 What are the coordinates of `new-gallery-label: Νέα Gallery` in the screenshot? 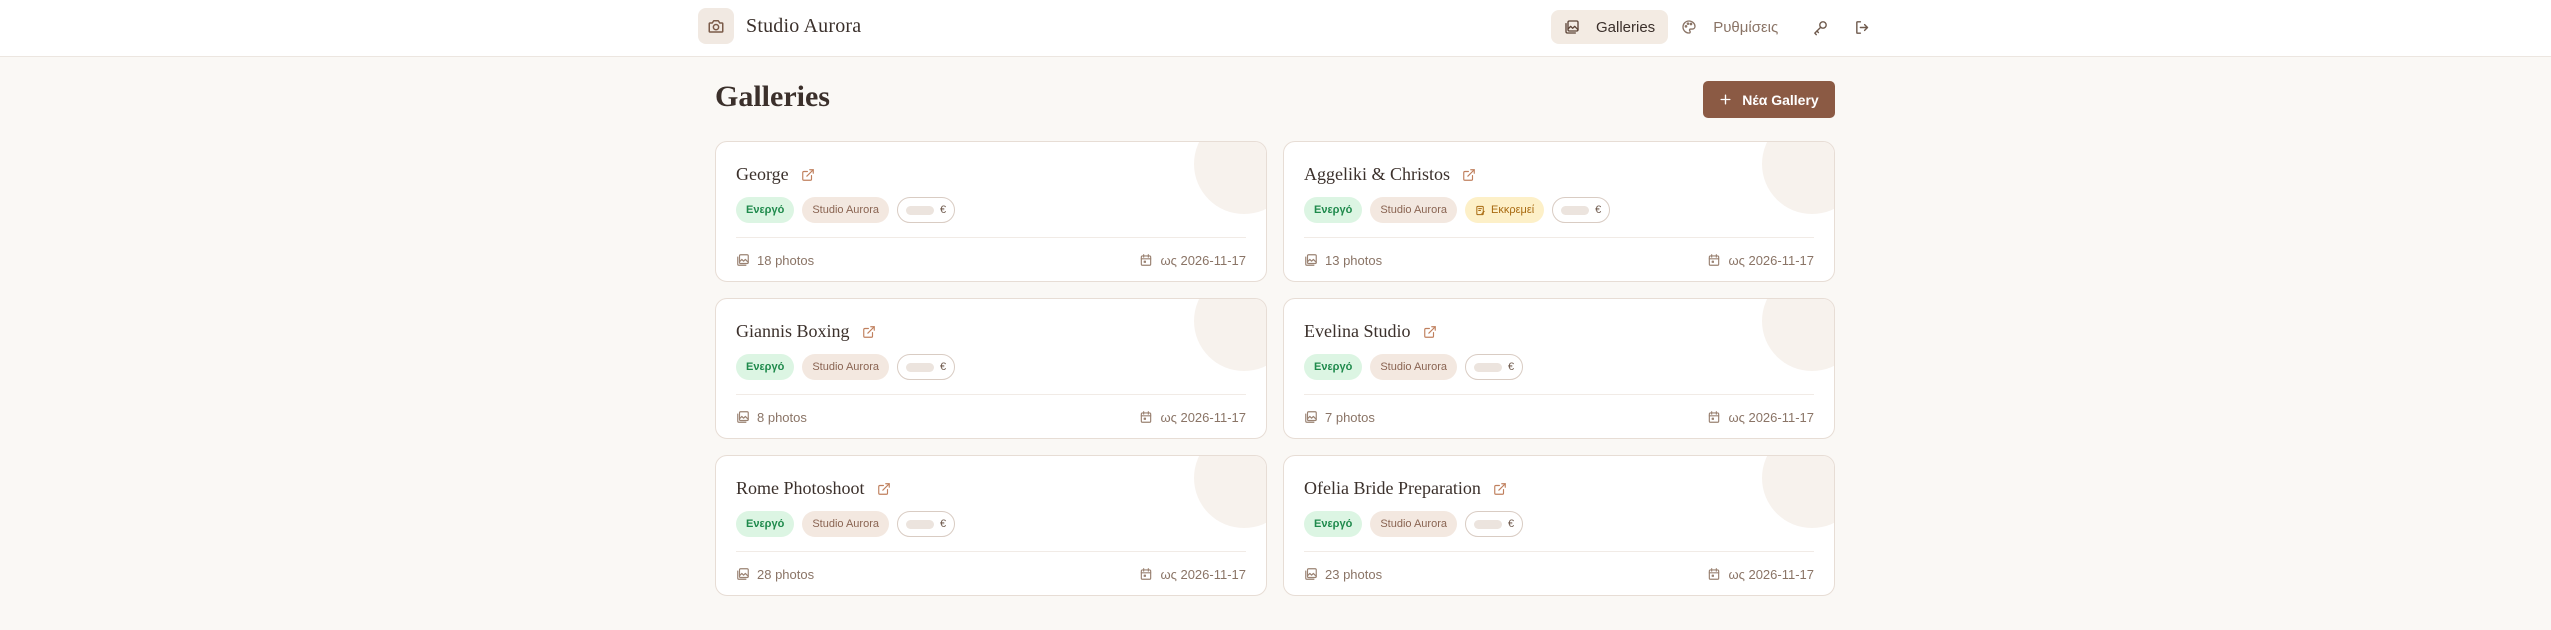 It's located at (1780, 99).